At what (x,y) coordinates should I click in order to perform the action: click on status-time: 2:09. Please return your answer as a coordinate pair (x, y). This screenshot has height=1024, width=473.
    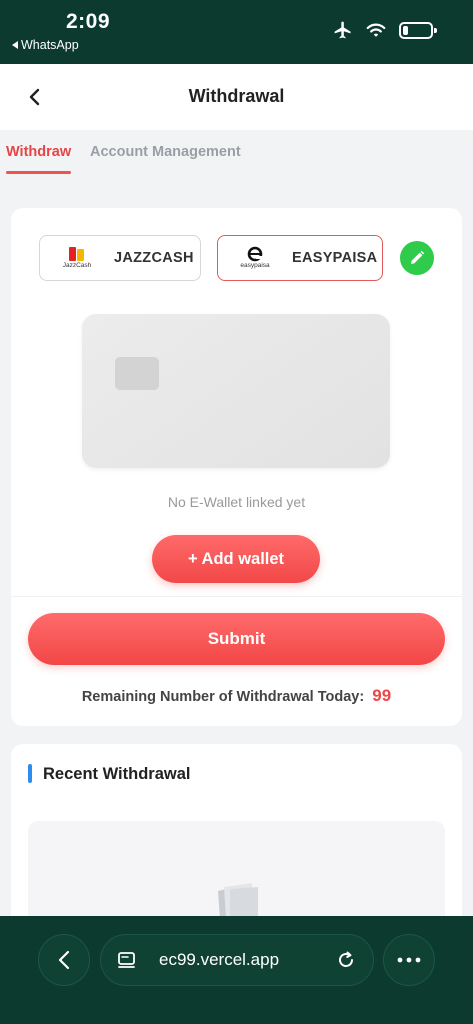
    Looking at the image, I should click on (88, 21).